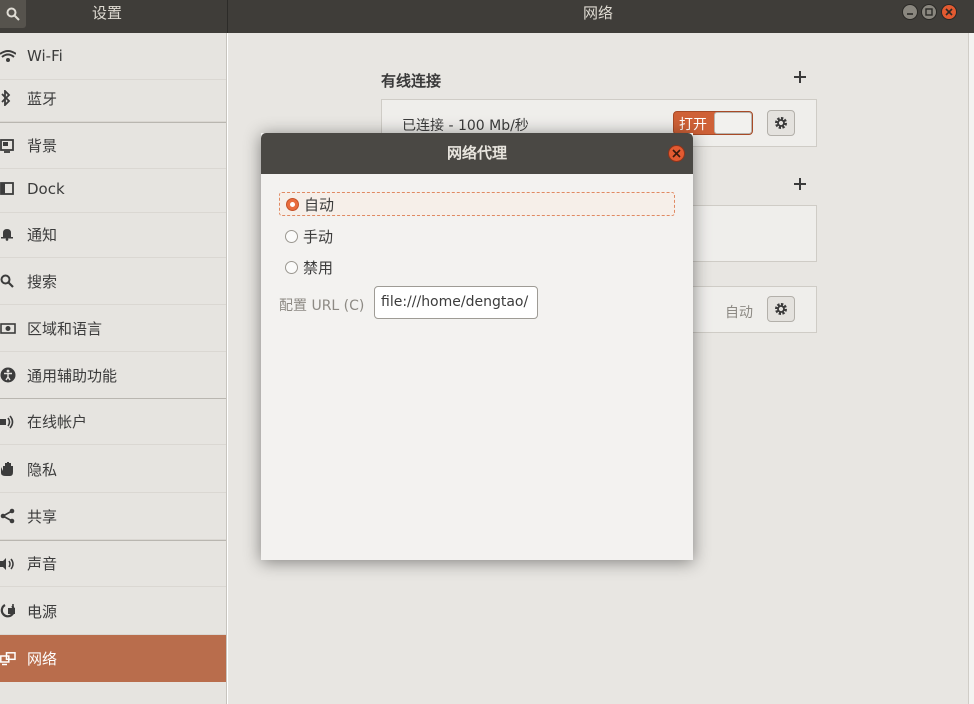 This screenshot has width=974, height=704. Describe the element at coordinates (739, 313) in the screenshot. I see `proxy-value: 自动` at that location.